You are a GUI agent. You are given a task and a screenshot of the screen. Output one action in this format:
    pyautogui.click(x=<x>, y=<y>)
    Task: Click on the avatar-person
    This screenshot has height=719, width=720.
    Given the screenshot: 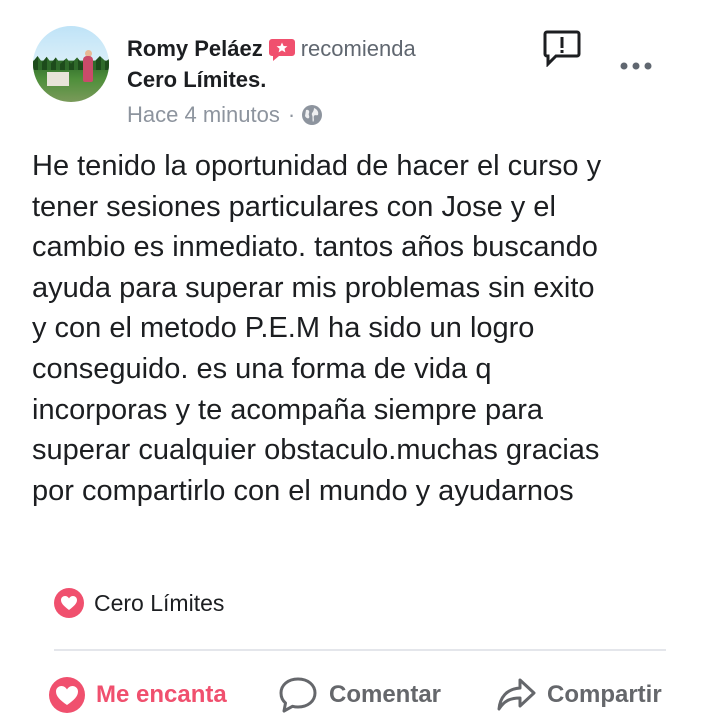 What is the action you would take?
    pyautogui.click(x=88, y=69)
    